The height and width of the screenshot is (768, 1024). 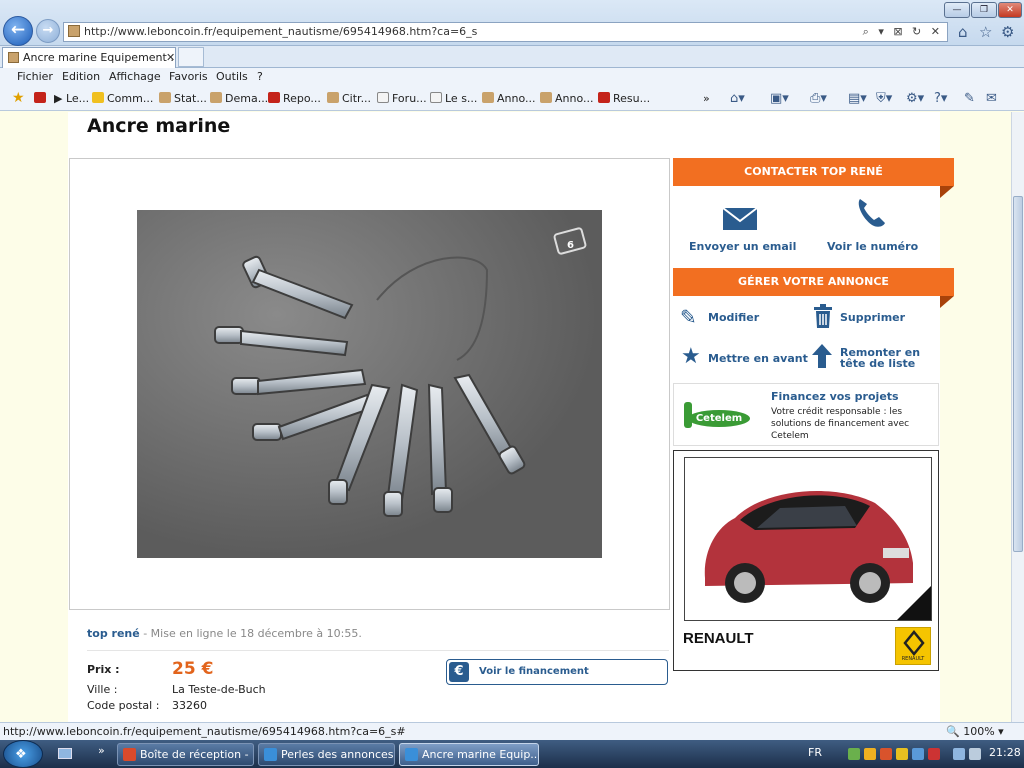 What do you see at coordinates (123, 705) in the screenshot?
I see `zip-label: Code postal :` at bounding box center [123, 705].